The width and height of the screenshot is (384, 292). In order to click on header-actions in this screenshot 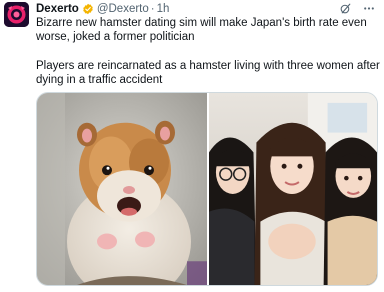, I will do `click(357, 8)`.